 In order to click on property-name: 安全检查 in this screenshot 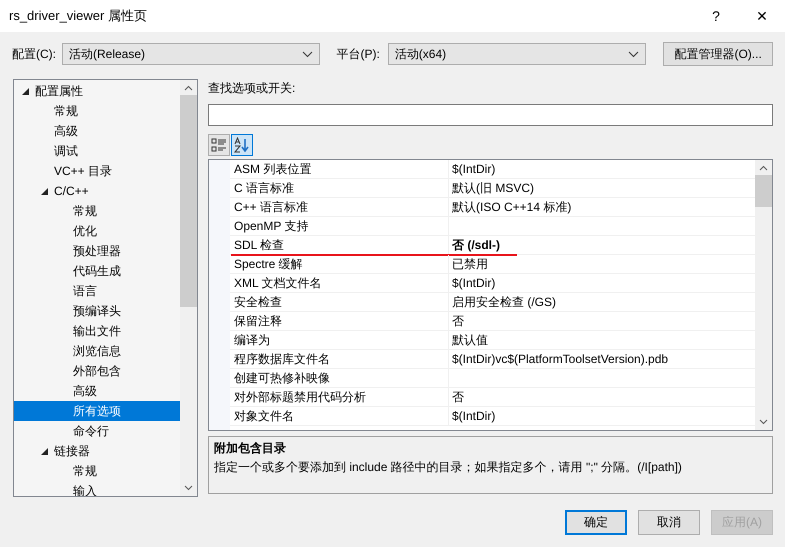, I will do `click(339, 302)`.